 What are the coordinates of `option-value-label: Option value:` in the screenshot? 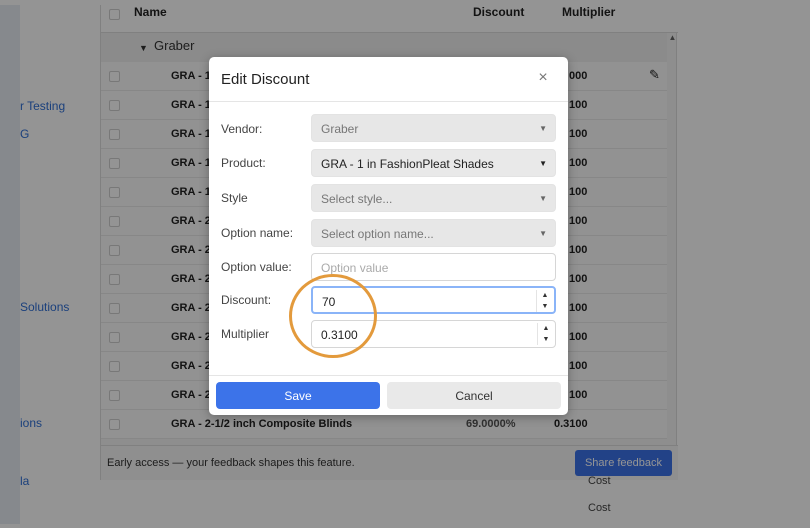 It's located at (256, 267).